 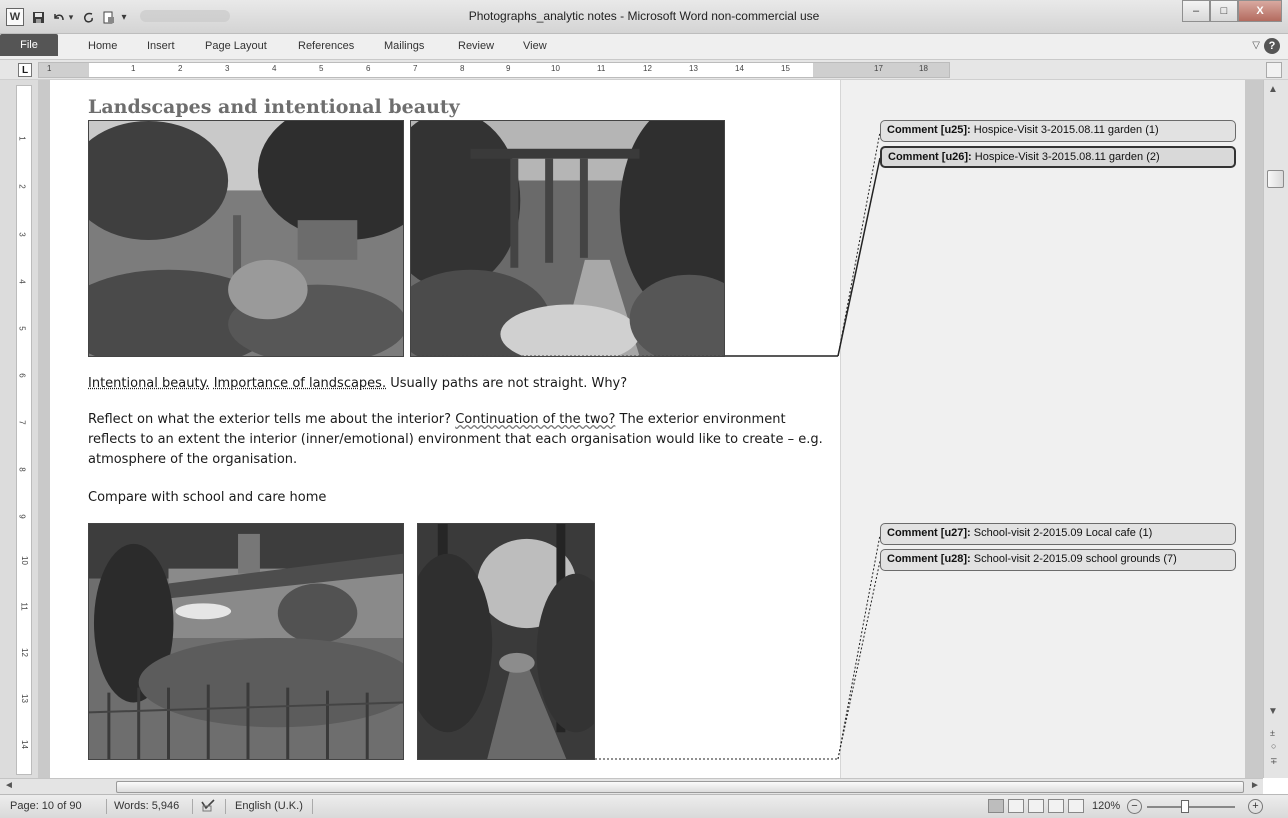 I want to click on tab-page-layout: Page Layout, so click(x=236, y=46).